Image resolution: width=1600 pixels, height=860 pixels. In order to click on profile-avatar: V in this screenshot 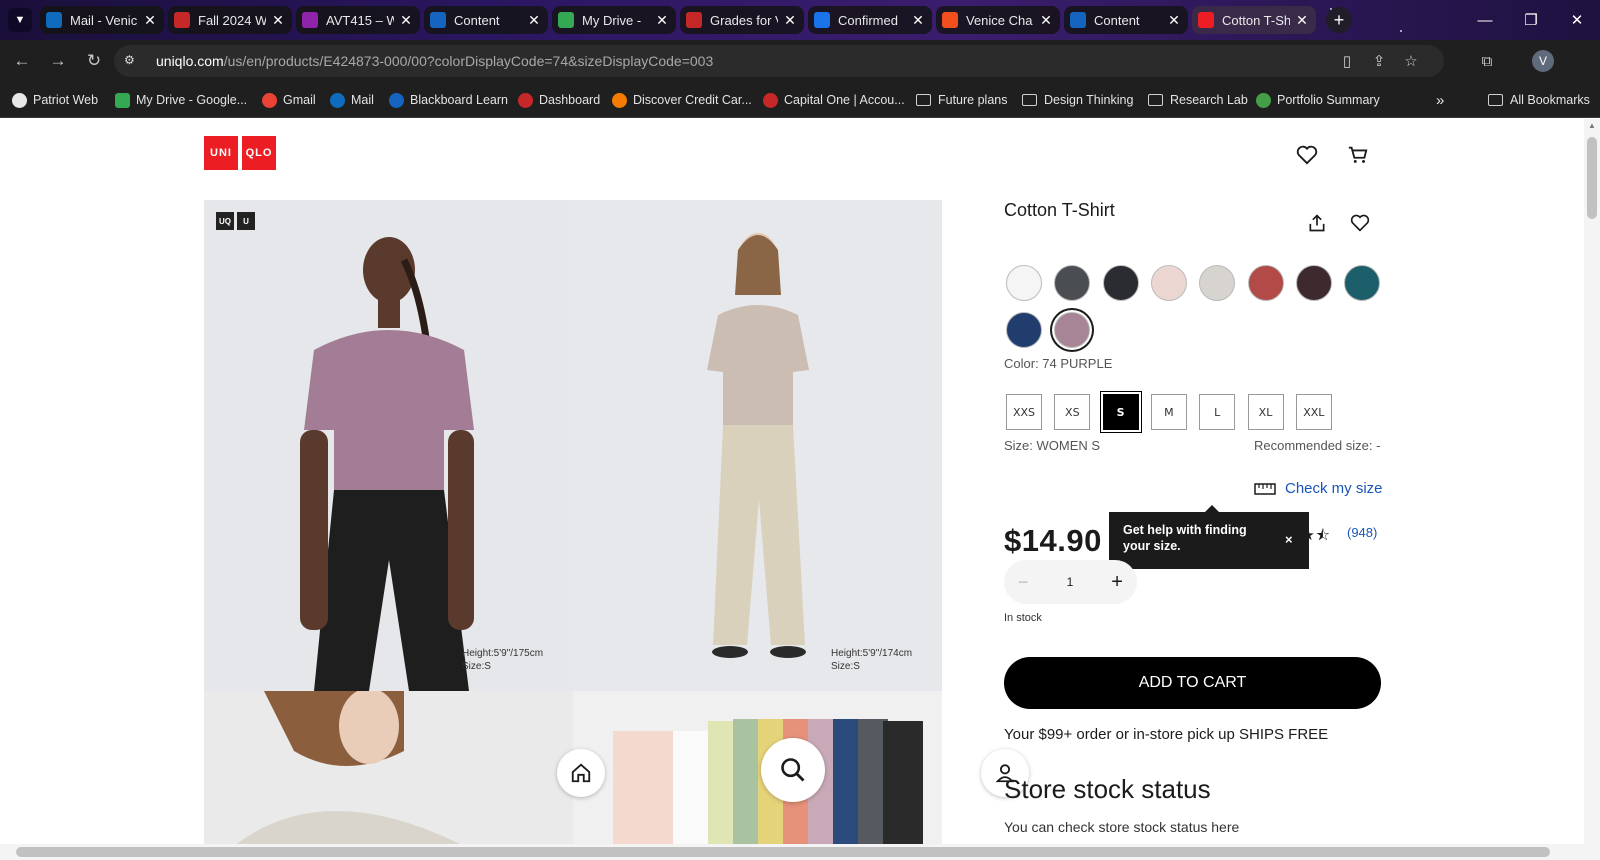, I will do `click(1543, 61)`.